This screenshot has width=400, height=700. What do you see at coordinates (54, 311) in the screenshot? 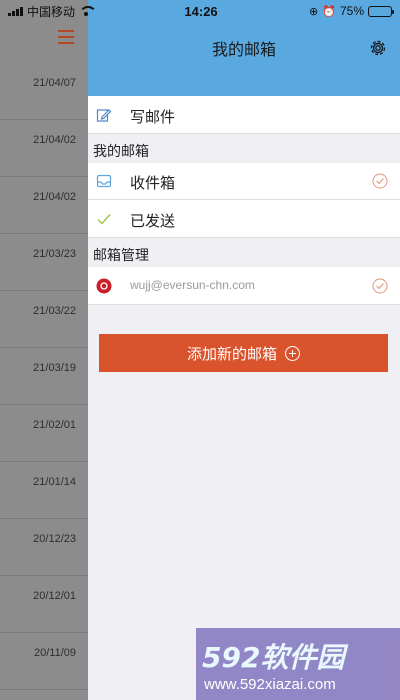
I see `mail-date: 21/03/22` at bounding box center [54, 311].